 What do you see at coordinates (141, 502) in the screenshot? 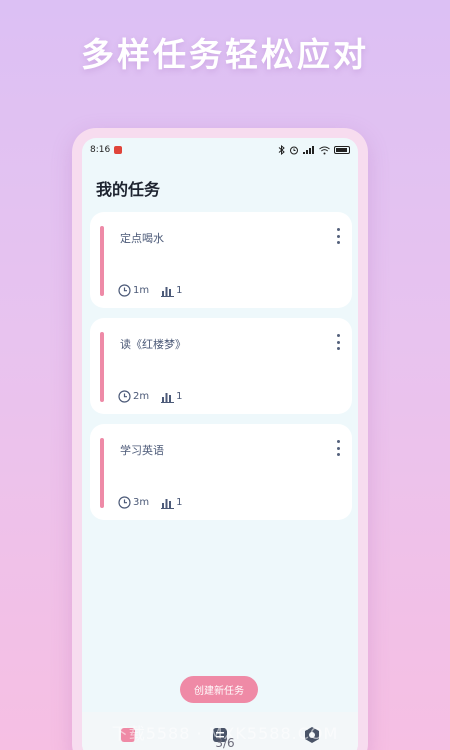
I see `task-duration: 3m` at bounding box center [141, 502].